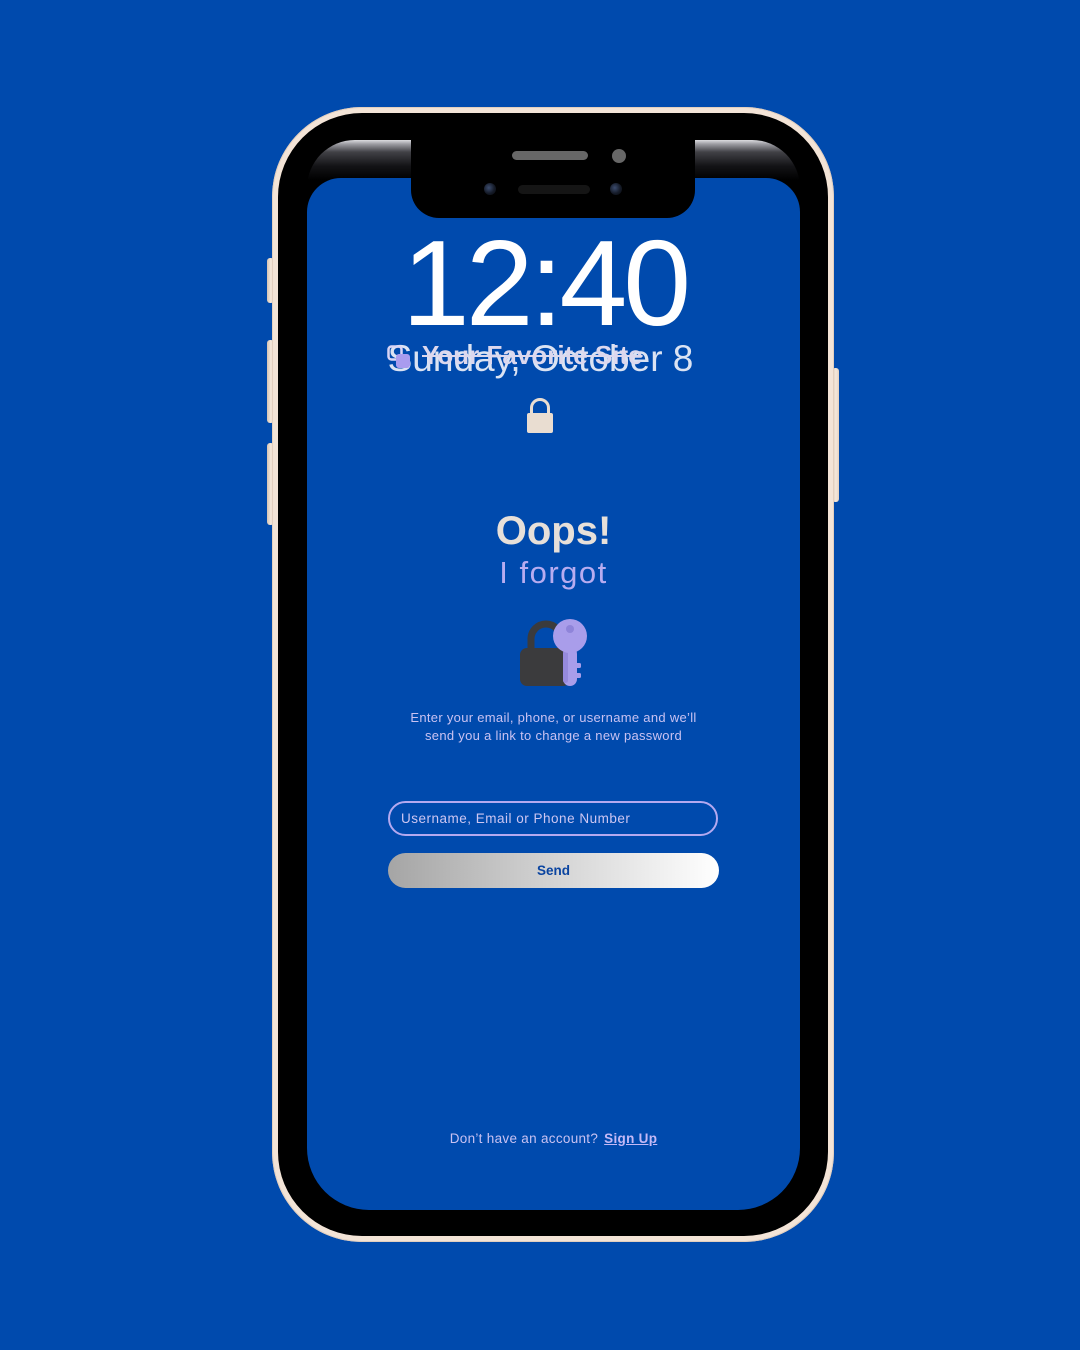 The width and height of the screenshot is (1080, 1350). Describe the element at coordinates (540, 415) in the screenshot. I see `padlock-icon` at that location.